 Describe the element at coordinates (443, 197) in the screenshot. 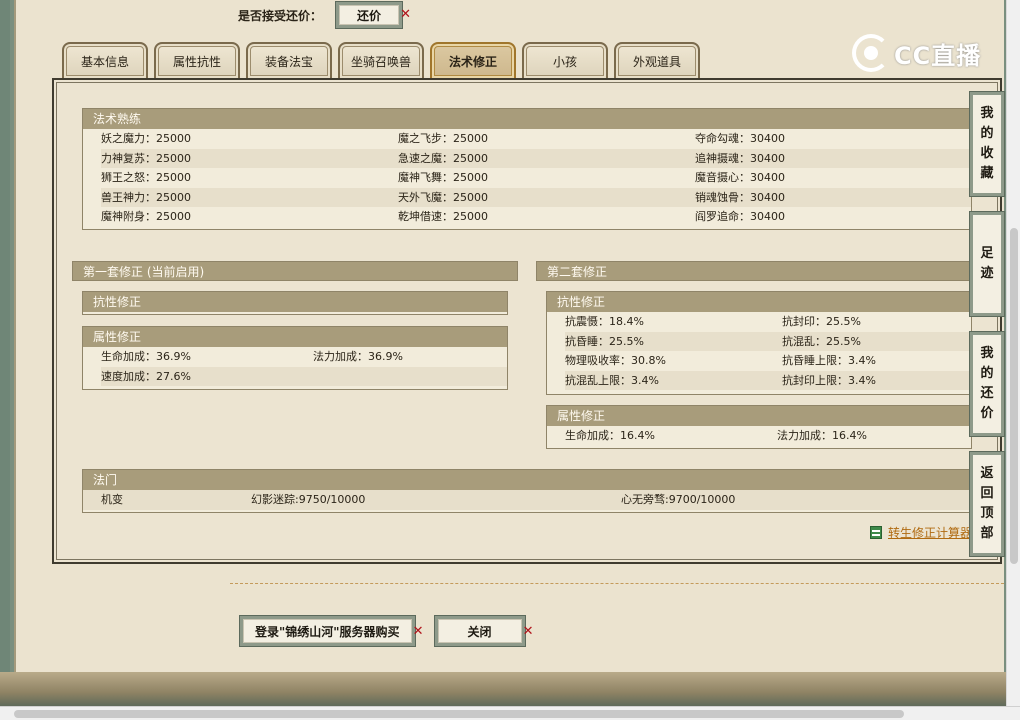

I see `spell-cell: 天外飞魔：25000` at that location.